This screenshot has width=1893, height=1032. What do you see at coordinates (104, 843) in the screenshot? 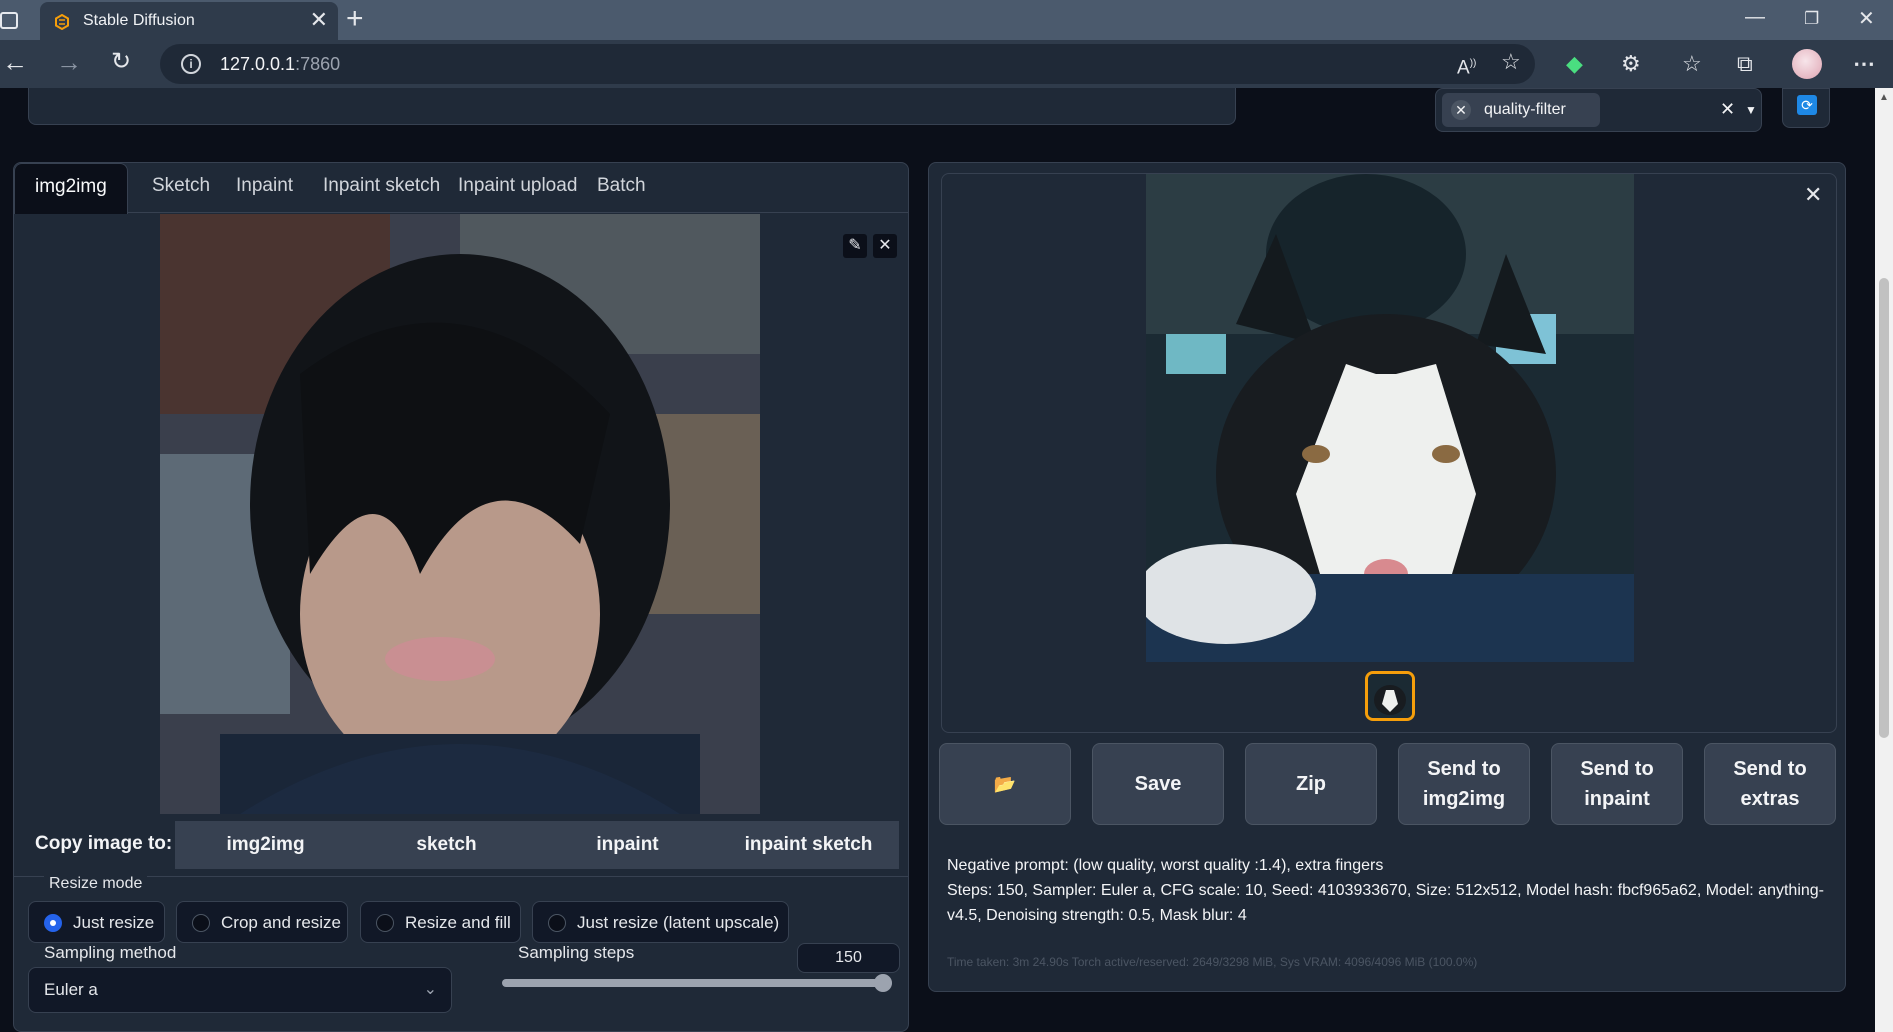
I see `copy-image-label: Copy image to:` at bounding box center [104, 843].